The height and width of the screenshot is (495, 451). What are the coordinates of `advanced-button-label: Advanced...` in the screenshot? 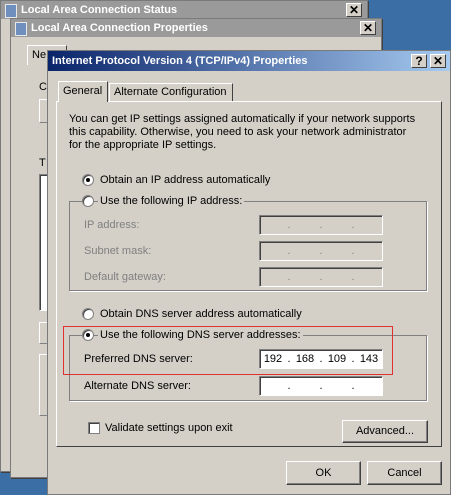 It's located at (385, 431).